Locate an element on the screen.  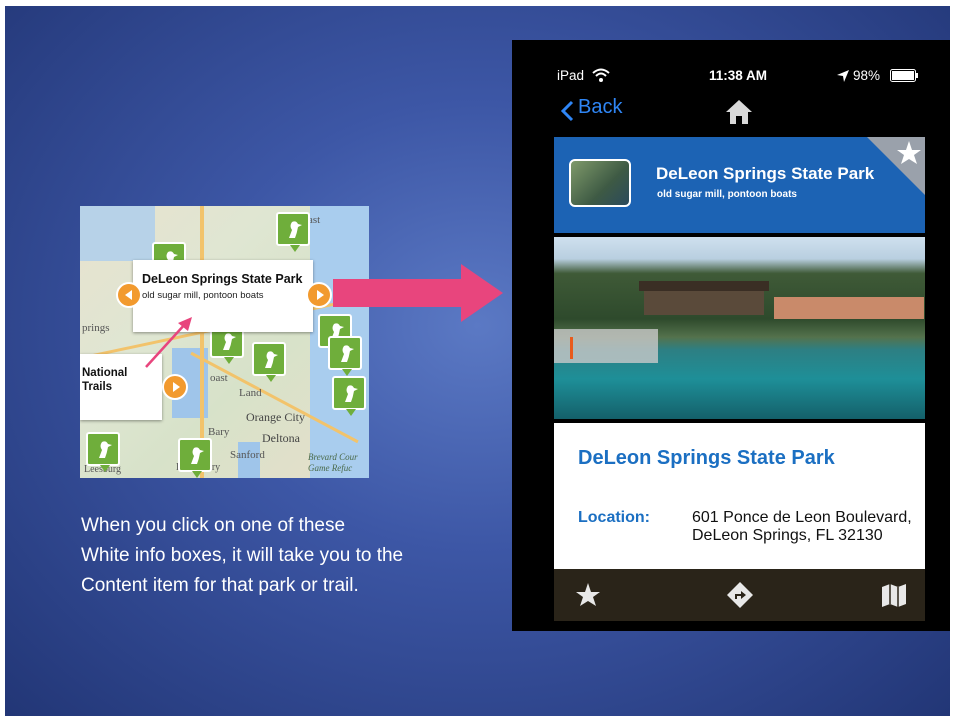
status-battery: 98% is located at coordinates (867, 75).